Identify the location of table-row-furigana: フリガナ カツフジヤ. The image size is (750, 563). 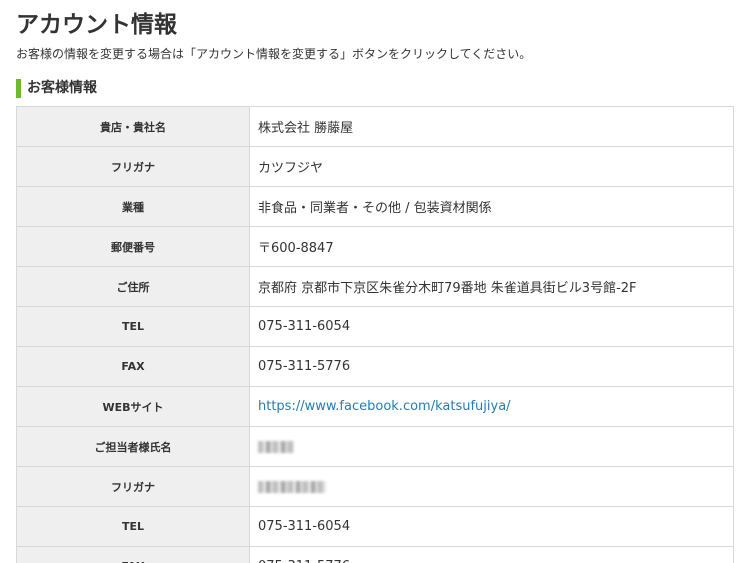
(375, 166).